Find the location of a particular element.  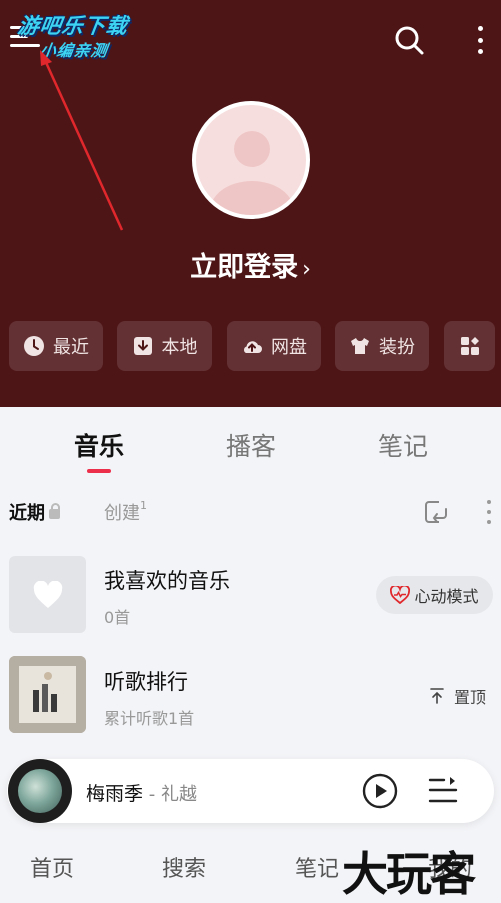

playlist-subtitle: 0首 is located at coordinates (117, 617).